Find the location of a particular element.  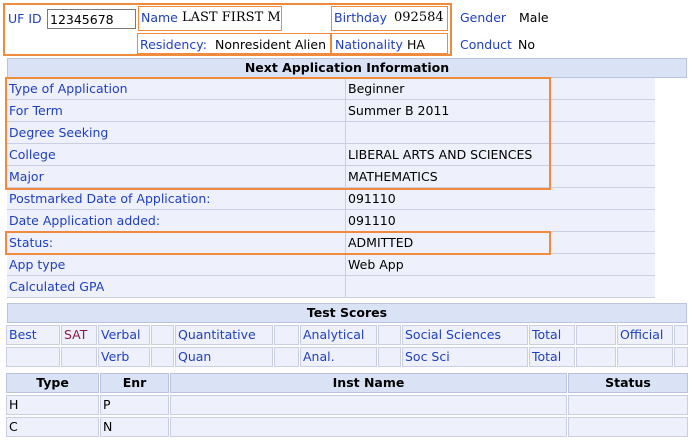

test-sat-value is located at coordinates (79, 357).